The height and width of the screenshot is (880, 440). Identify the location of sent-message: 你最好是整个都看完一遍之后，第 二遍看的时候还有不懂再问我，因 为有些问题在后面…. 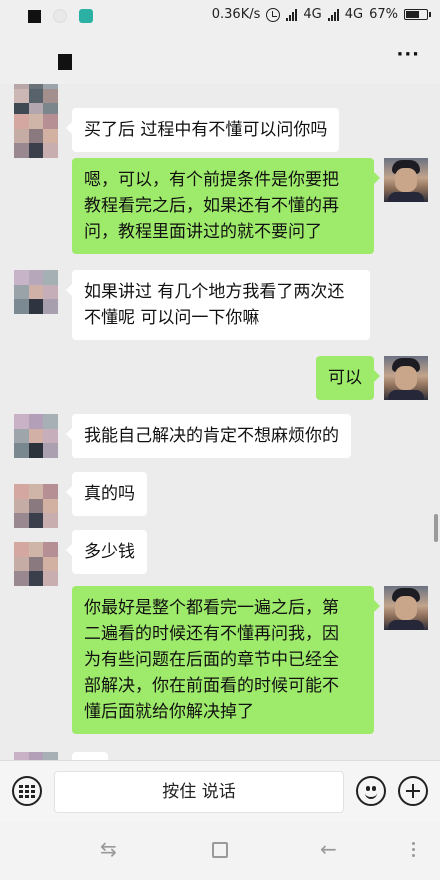
(226, 660).